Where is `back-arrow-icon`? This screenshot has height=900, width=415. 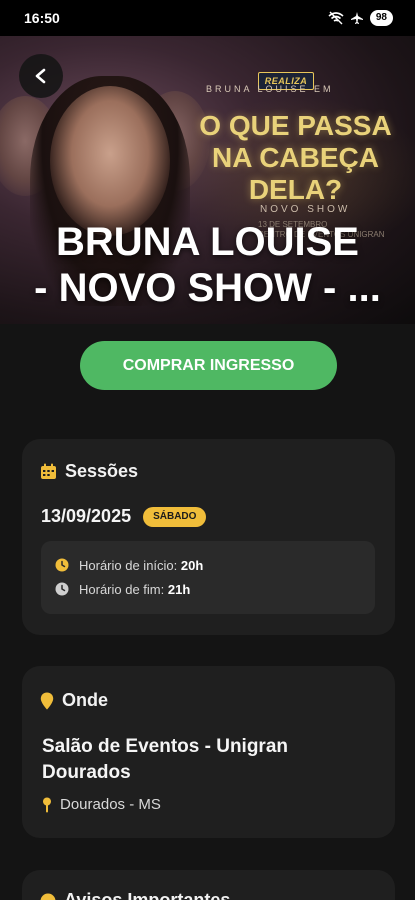 back-arrow-icon is located at coordinates (40, 76).